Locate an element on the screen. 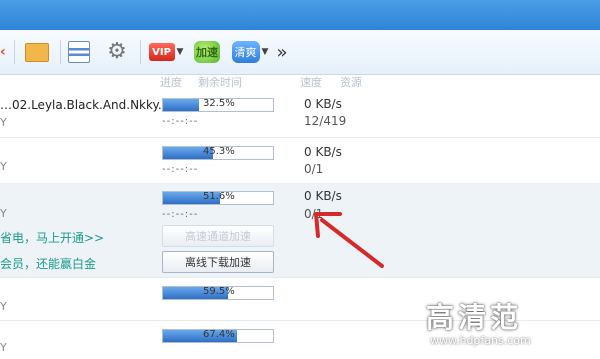 The image size is (600, 359). watermark: 高清范 www.hdpfans.com is located at coordinates (491, 324).